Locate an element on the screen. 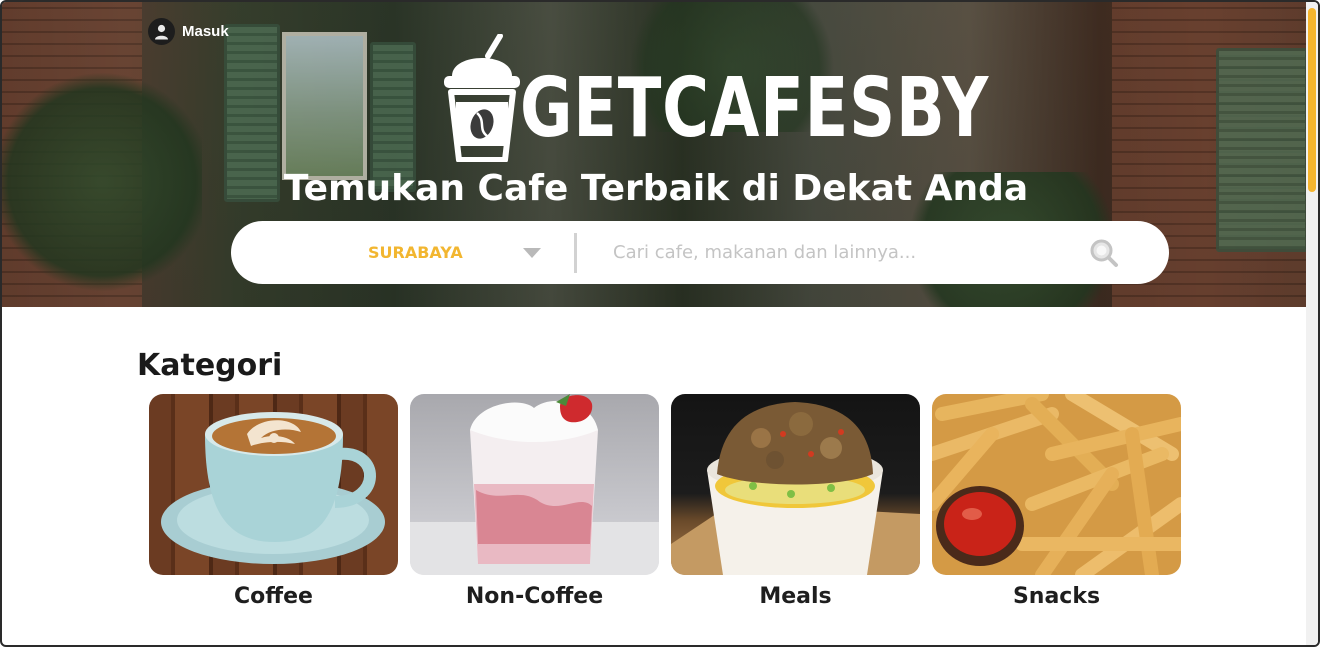  category-snacks: Snacks is located at coordinates (1056, 501).